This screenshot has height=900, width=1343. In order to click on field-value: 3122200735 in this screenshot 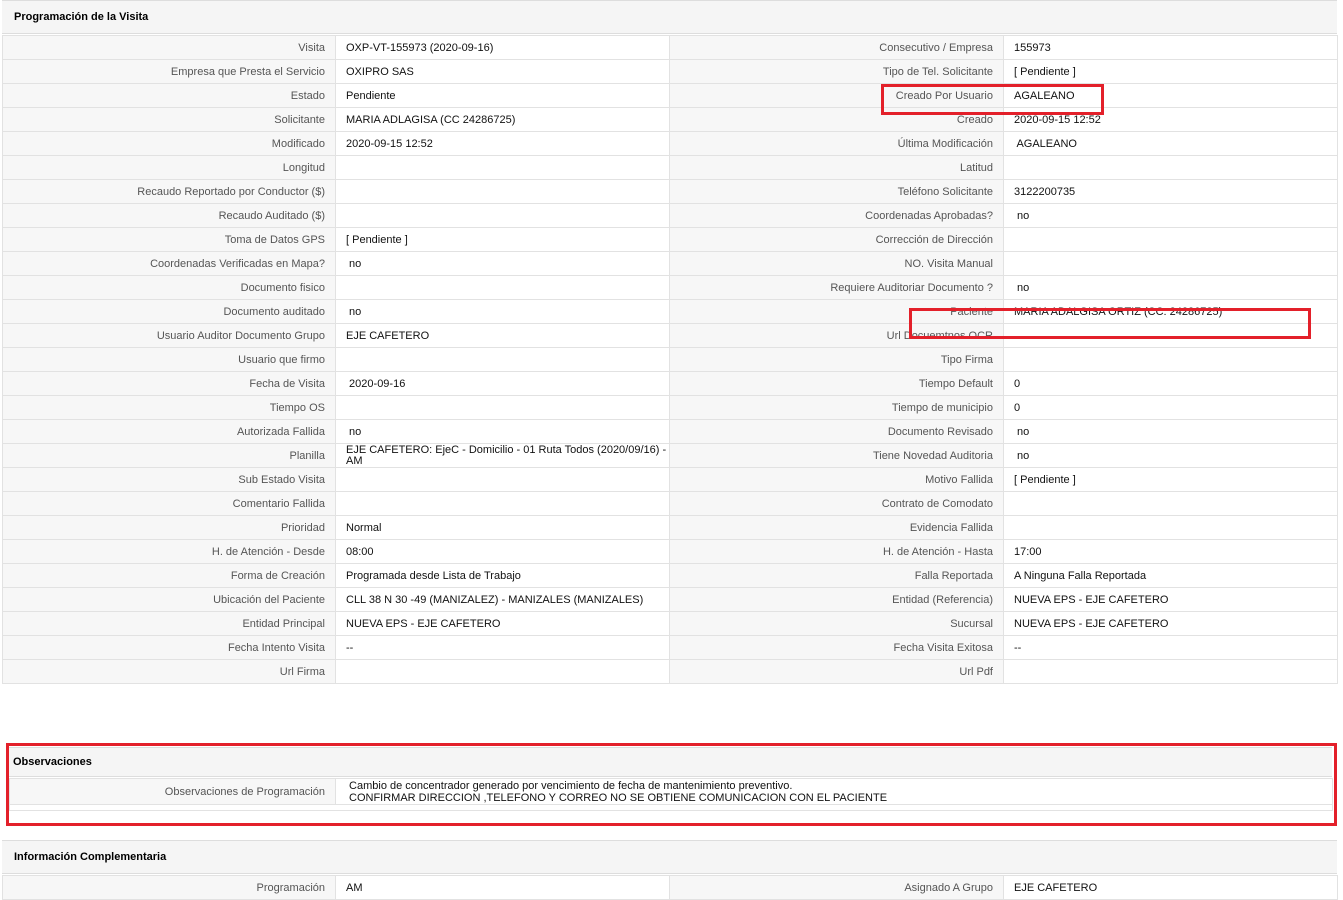, I will do `click(1170, 191)`.